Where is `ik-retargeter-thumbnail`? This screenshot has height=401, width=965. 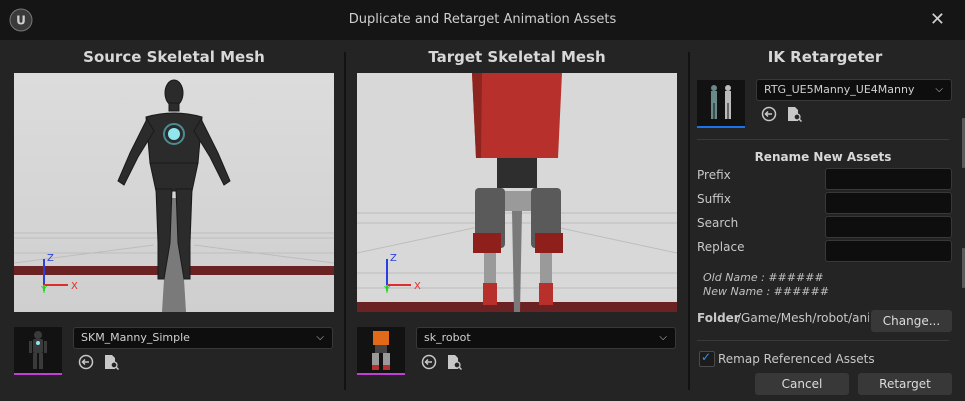 ik-retargeter-thumbnail is located at coordinates (721, 104).